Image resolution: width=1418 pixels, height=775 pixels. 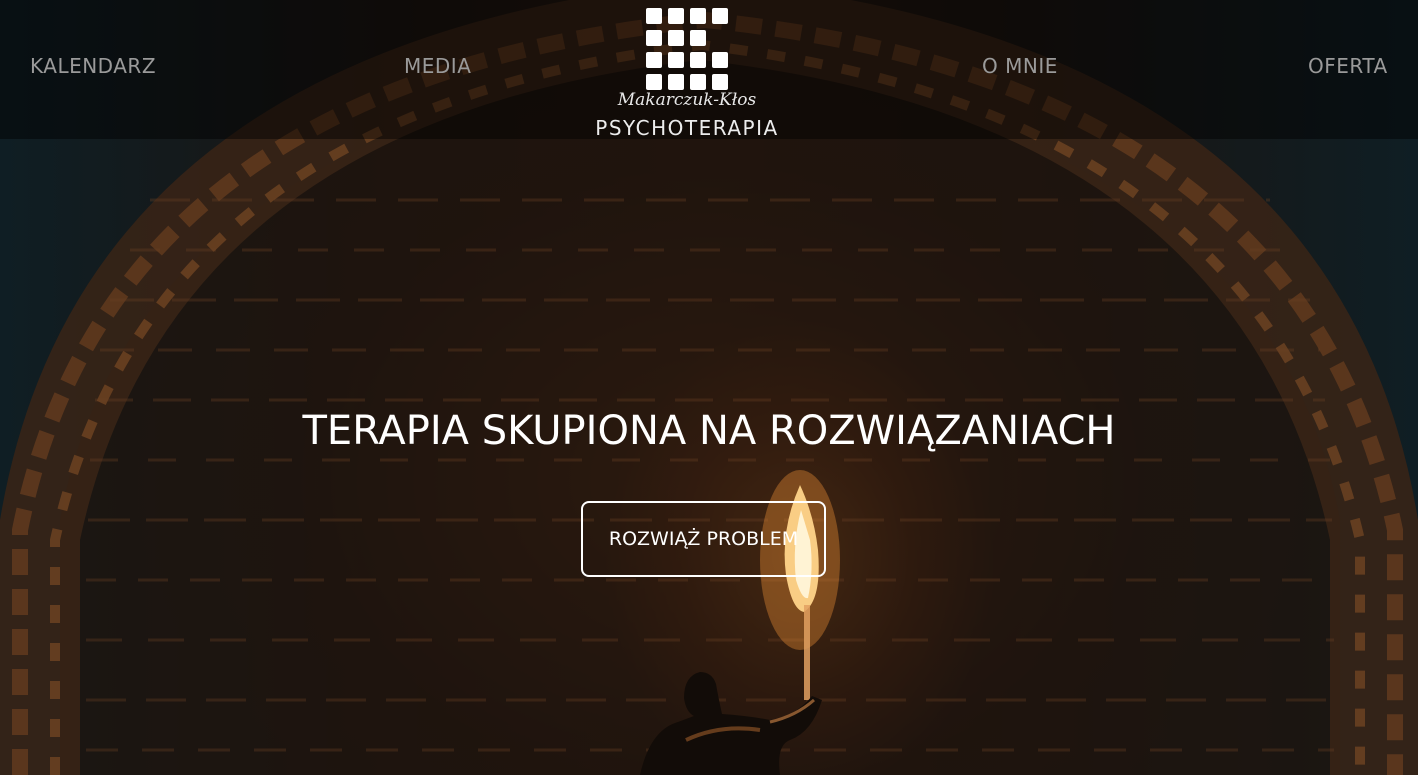 I want to click on nav-link-oferta: OFERTA, so click(x=1348, y=66).